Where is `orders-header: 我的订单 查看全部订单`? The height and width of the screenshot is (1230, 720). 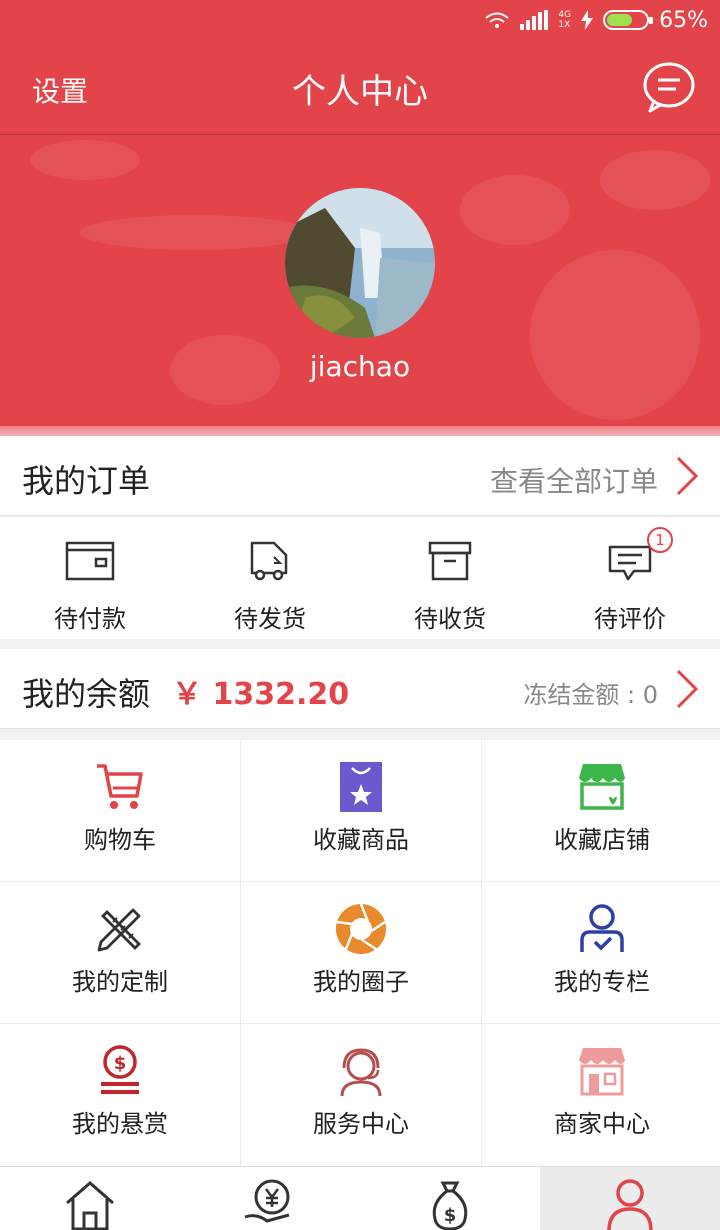
orders-header: 我的订单 查看全部订单 is located at coordinates (360, 476).